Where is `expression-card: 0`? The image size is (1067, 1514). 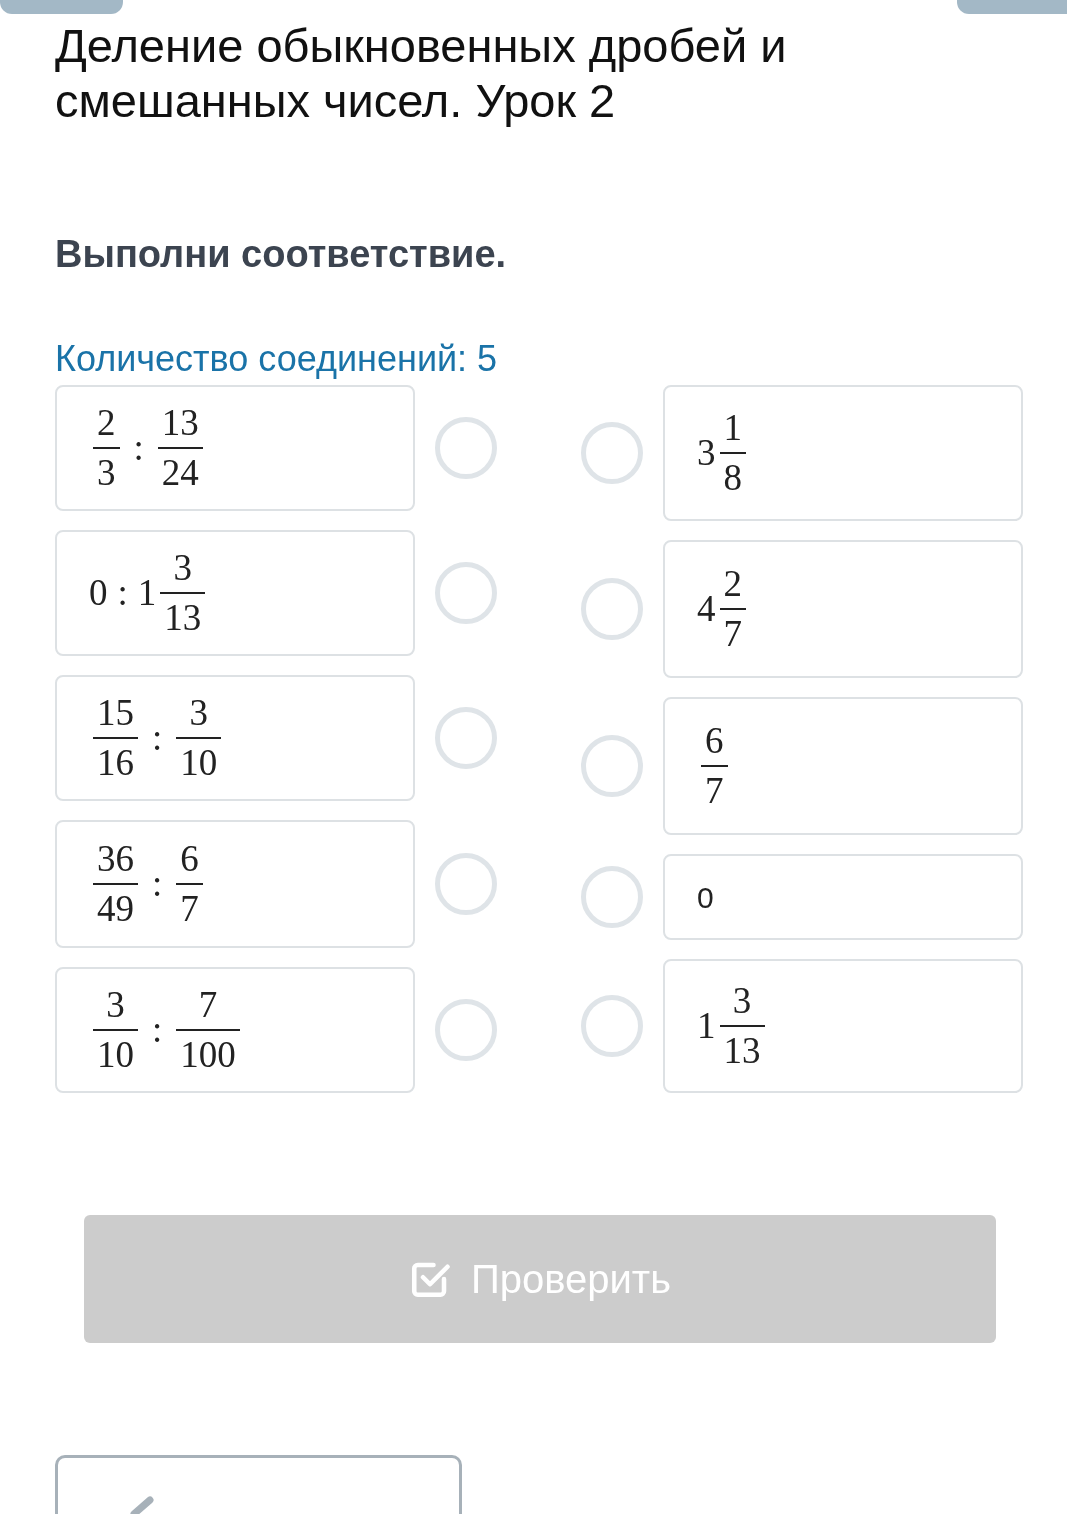
expression-card: 0 is located at coordinates (843, 897).